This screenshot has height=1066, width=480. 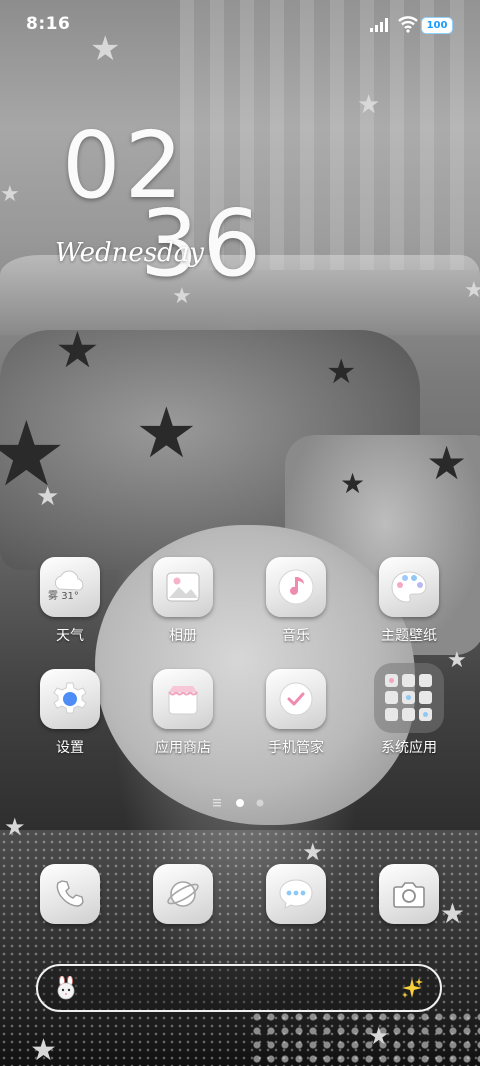 I want to click on app-store: 应用商店, so click(x=183, y=713).